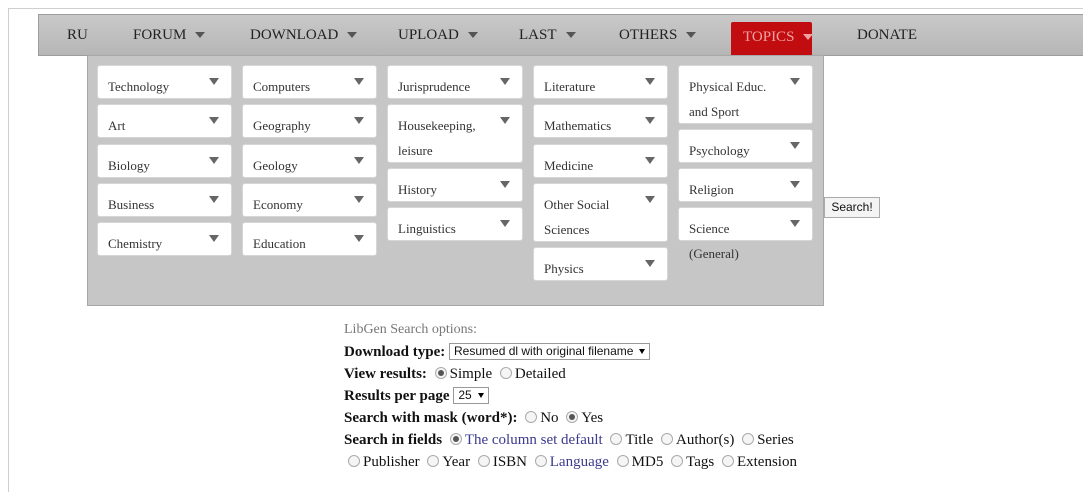  I want to click on topic-technology: Technology, so click(164, 82).